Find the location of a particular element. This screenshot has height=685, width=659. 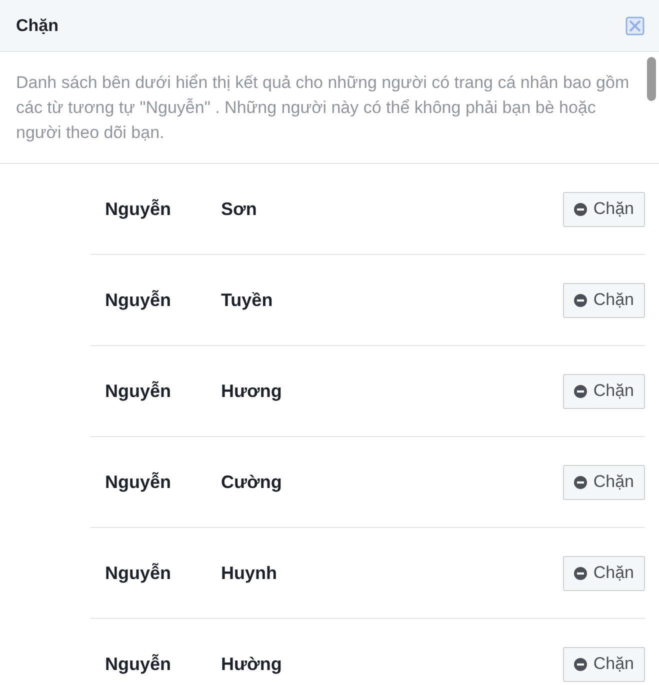

dialog-title: Chặn is located at coordinates (37, 26).